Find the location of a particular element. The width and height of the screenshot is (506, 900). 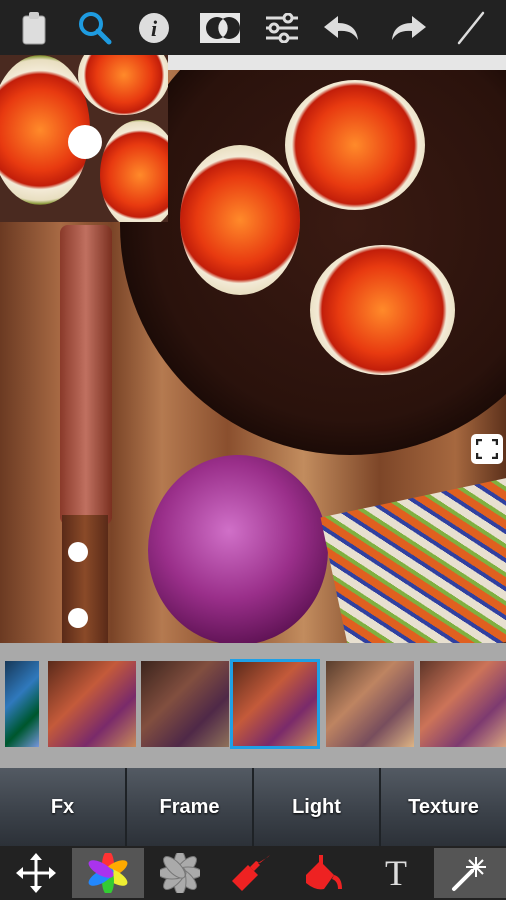

undo-icon is located at coordinates (342, 28).